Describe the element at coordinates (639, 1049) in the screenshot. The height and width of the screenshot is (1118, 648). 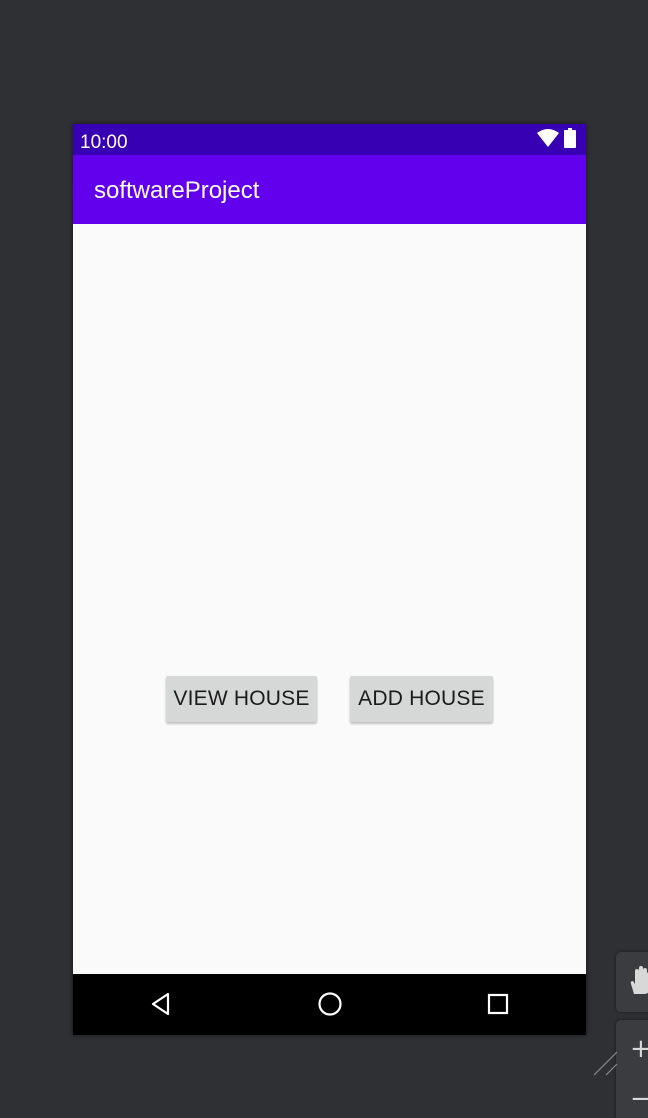
I see `zoom-in-button: +` at that location.